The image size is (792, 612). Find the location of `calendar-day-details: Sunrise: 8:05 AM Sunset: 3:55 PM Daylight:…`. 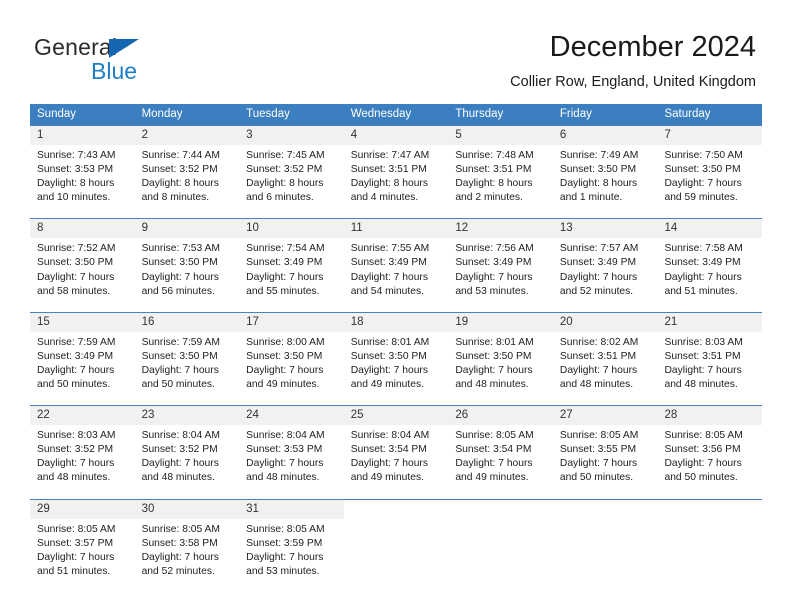

calendar-day-details: Sunrise: 8:05 AM Sunset: 3:55 PM Daylight:… is located at coordinates (605, 457).